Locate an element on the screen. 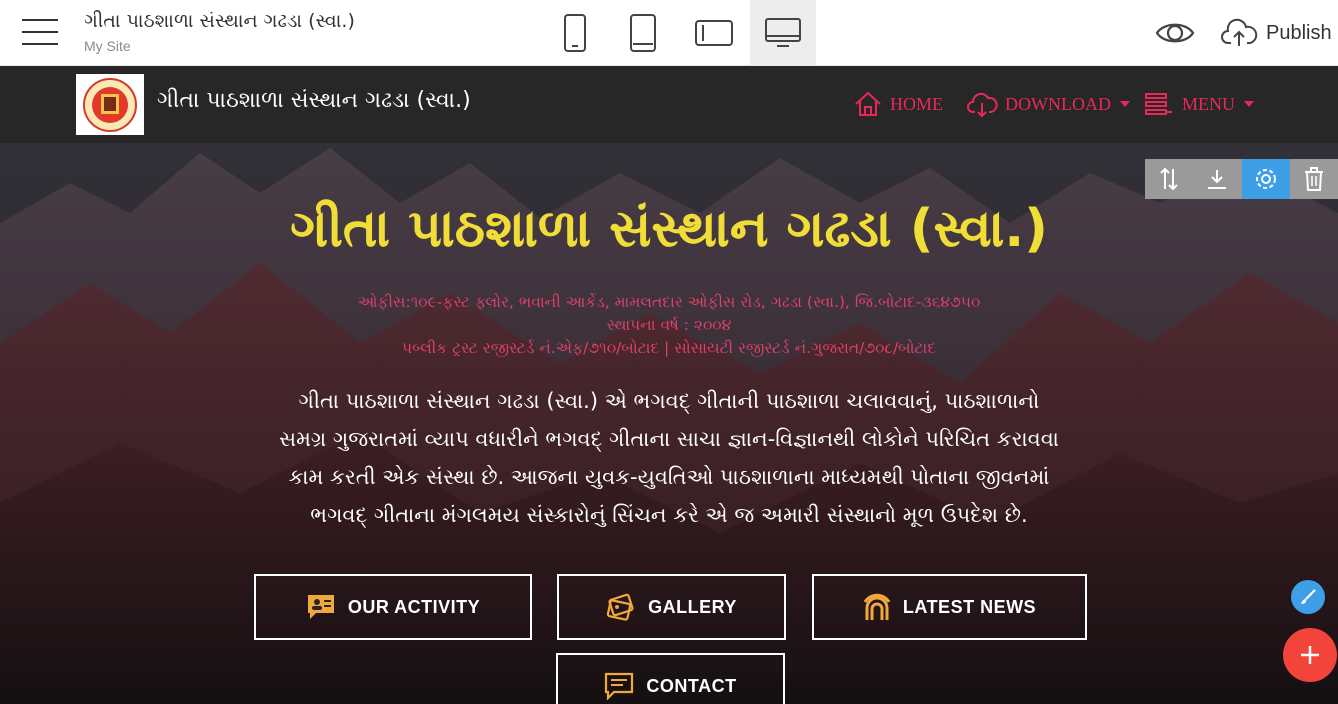 This screenshot has height=704, width=1338. tablet-icon is located at coordinates (643, 33).